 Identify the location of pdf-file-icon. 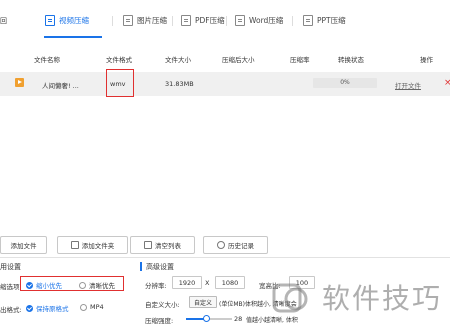
(186, 20).